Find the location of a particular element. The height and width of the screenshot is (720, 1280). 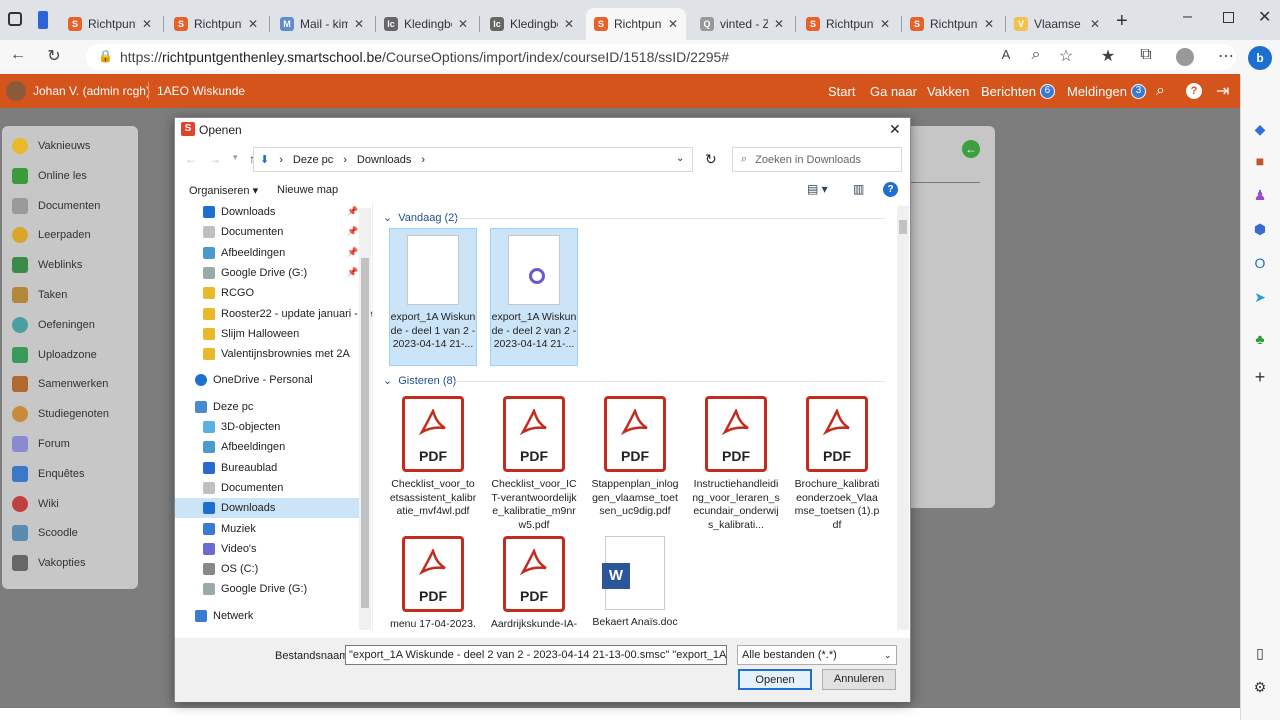

nav-pc-item: Video's is located at coordinates (281, 549).